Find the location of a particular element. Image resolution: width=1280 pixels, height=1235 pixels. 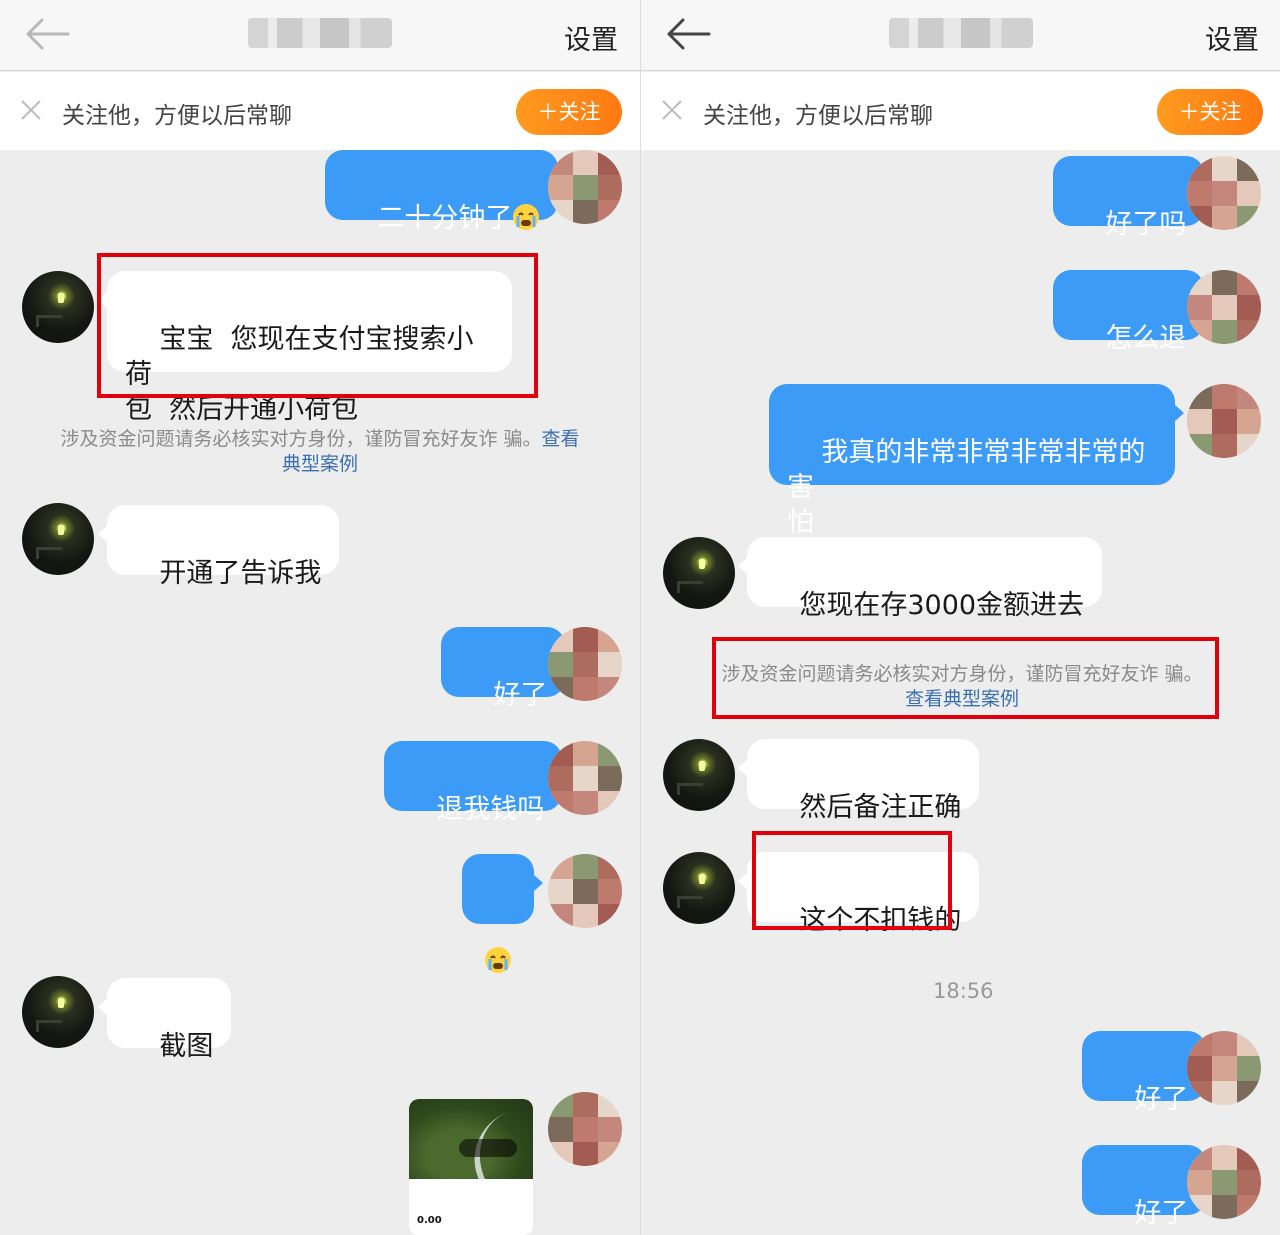

message-bubble-outgoing: 好了吗 is located at coordinates (1133, 198).